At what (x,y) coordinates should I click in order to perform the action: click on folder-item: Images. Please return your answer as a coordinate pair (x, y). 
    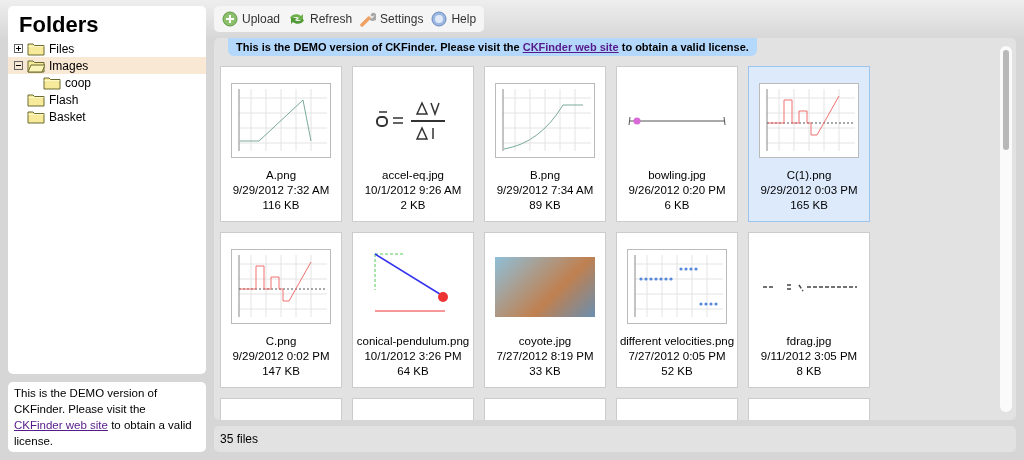
    Looking at the image, I should click on (107, 65).